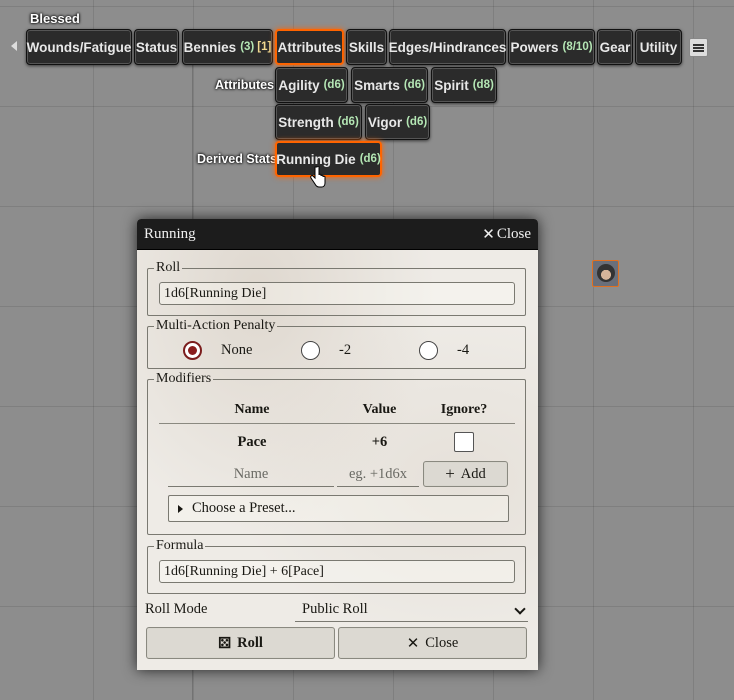 The height and width of the screenshot is (700, 734). Describe the element at coordinates (335, 609) in the screenshot. I see `roll-mode-value: Public Roll` at that location.